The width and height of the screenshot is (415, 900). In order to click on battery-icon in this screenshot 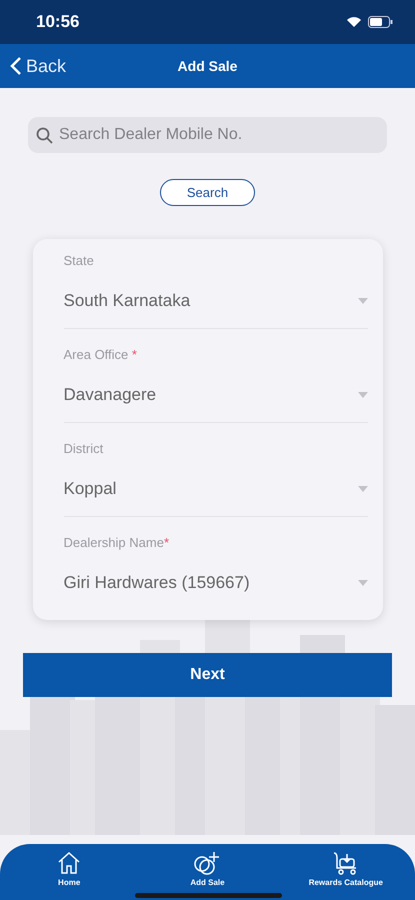, I will do `click(380, 22)`.